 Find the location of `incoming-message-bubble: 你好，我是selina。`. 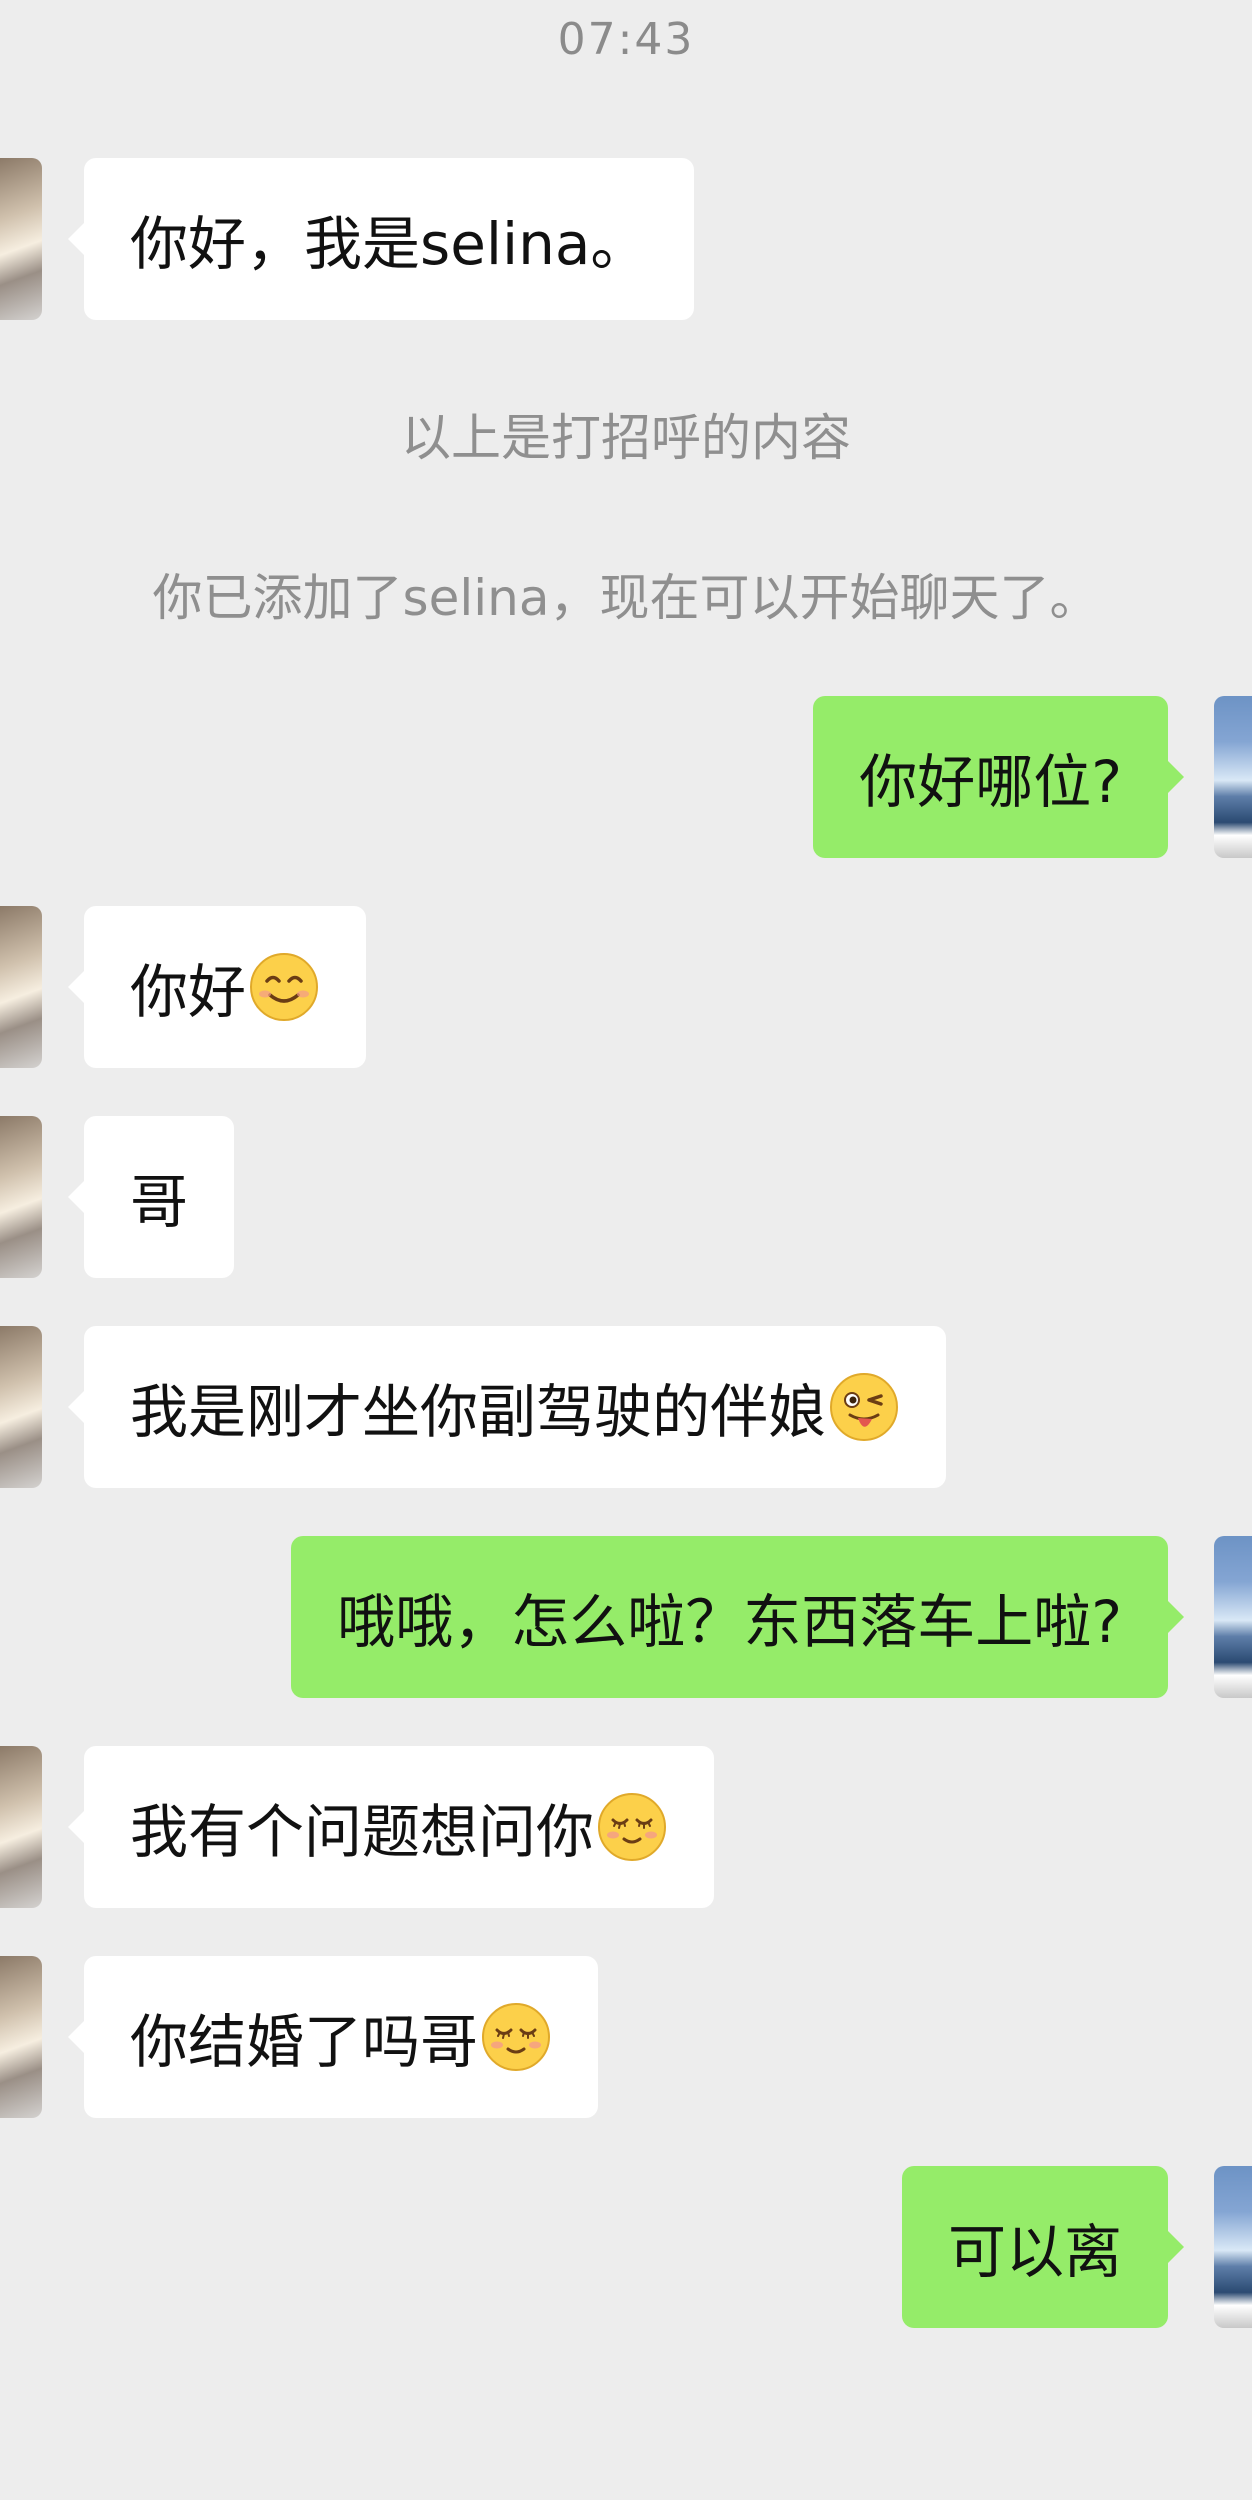

incoming-message-bubble: 你好，我是selina。 is located at coordinates (389, 239).